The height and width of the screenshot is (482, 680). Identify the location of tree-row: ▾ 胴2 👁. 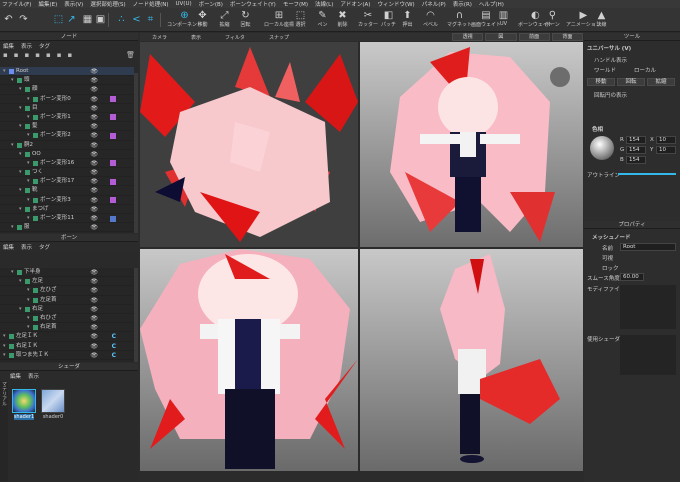
(67, 145).